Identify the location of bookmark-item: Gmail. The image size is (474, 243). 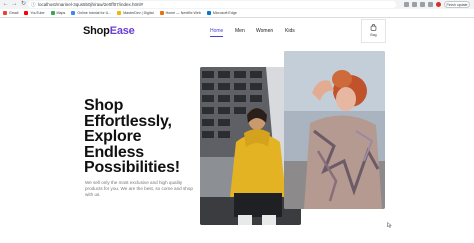
(10, 13).